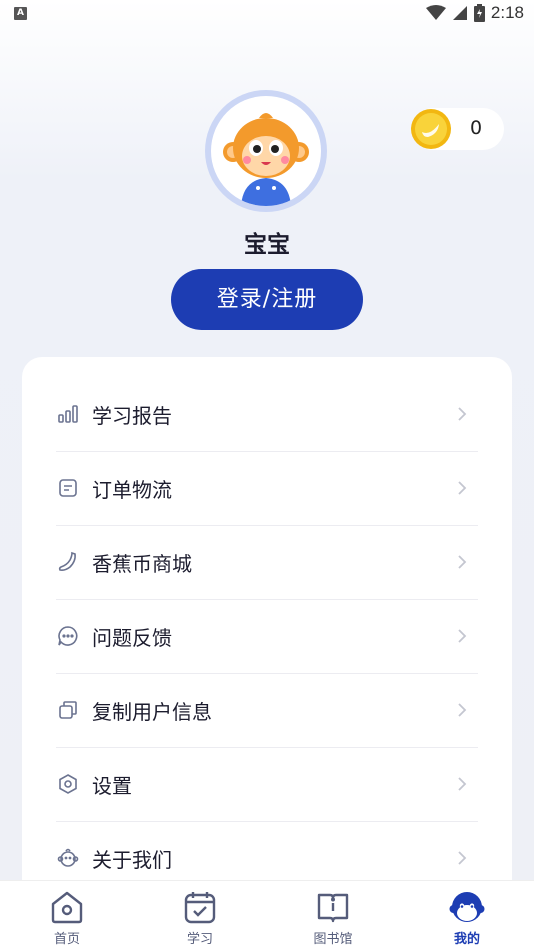 The image size is (534, 951). I want to click on menu-item-settings: 设置, so click(267, 784).